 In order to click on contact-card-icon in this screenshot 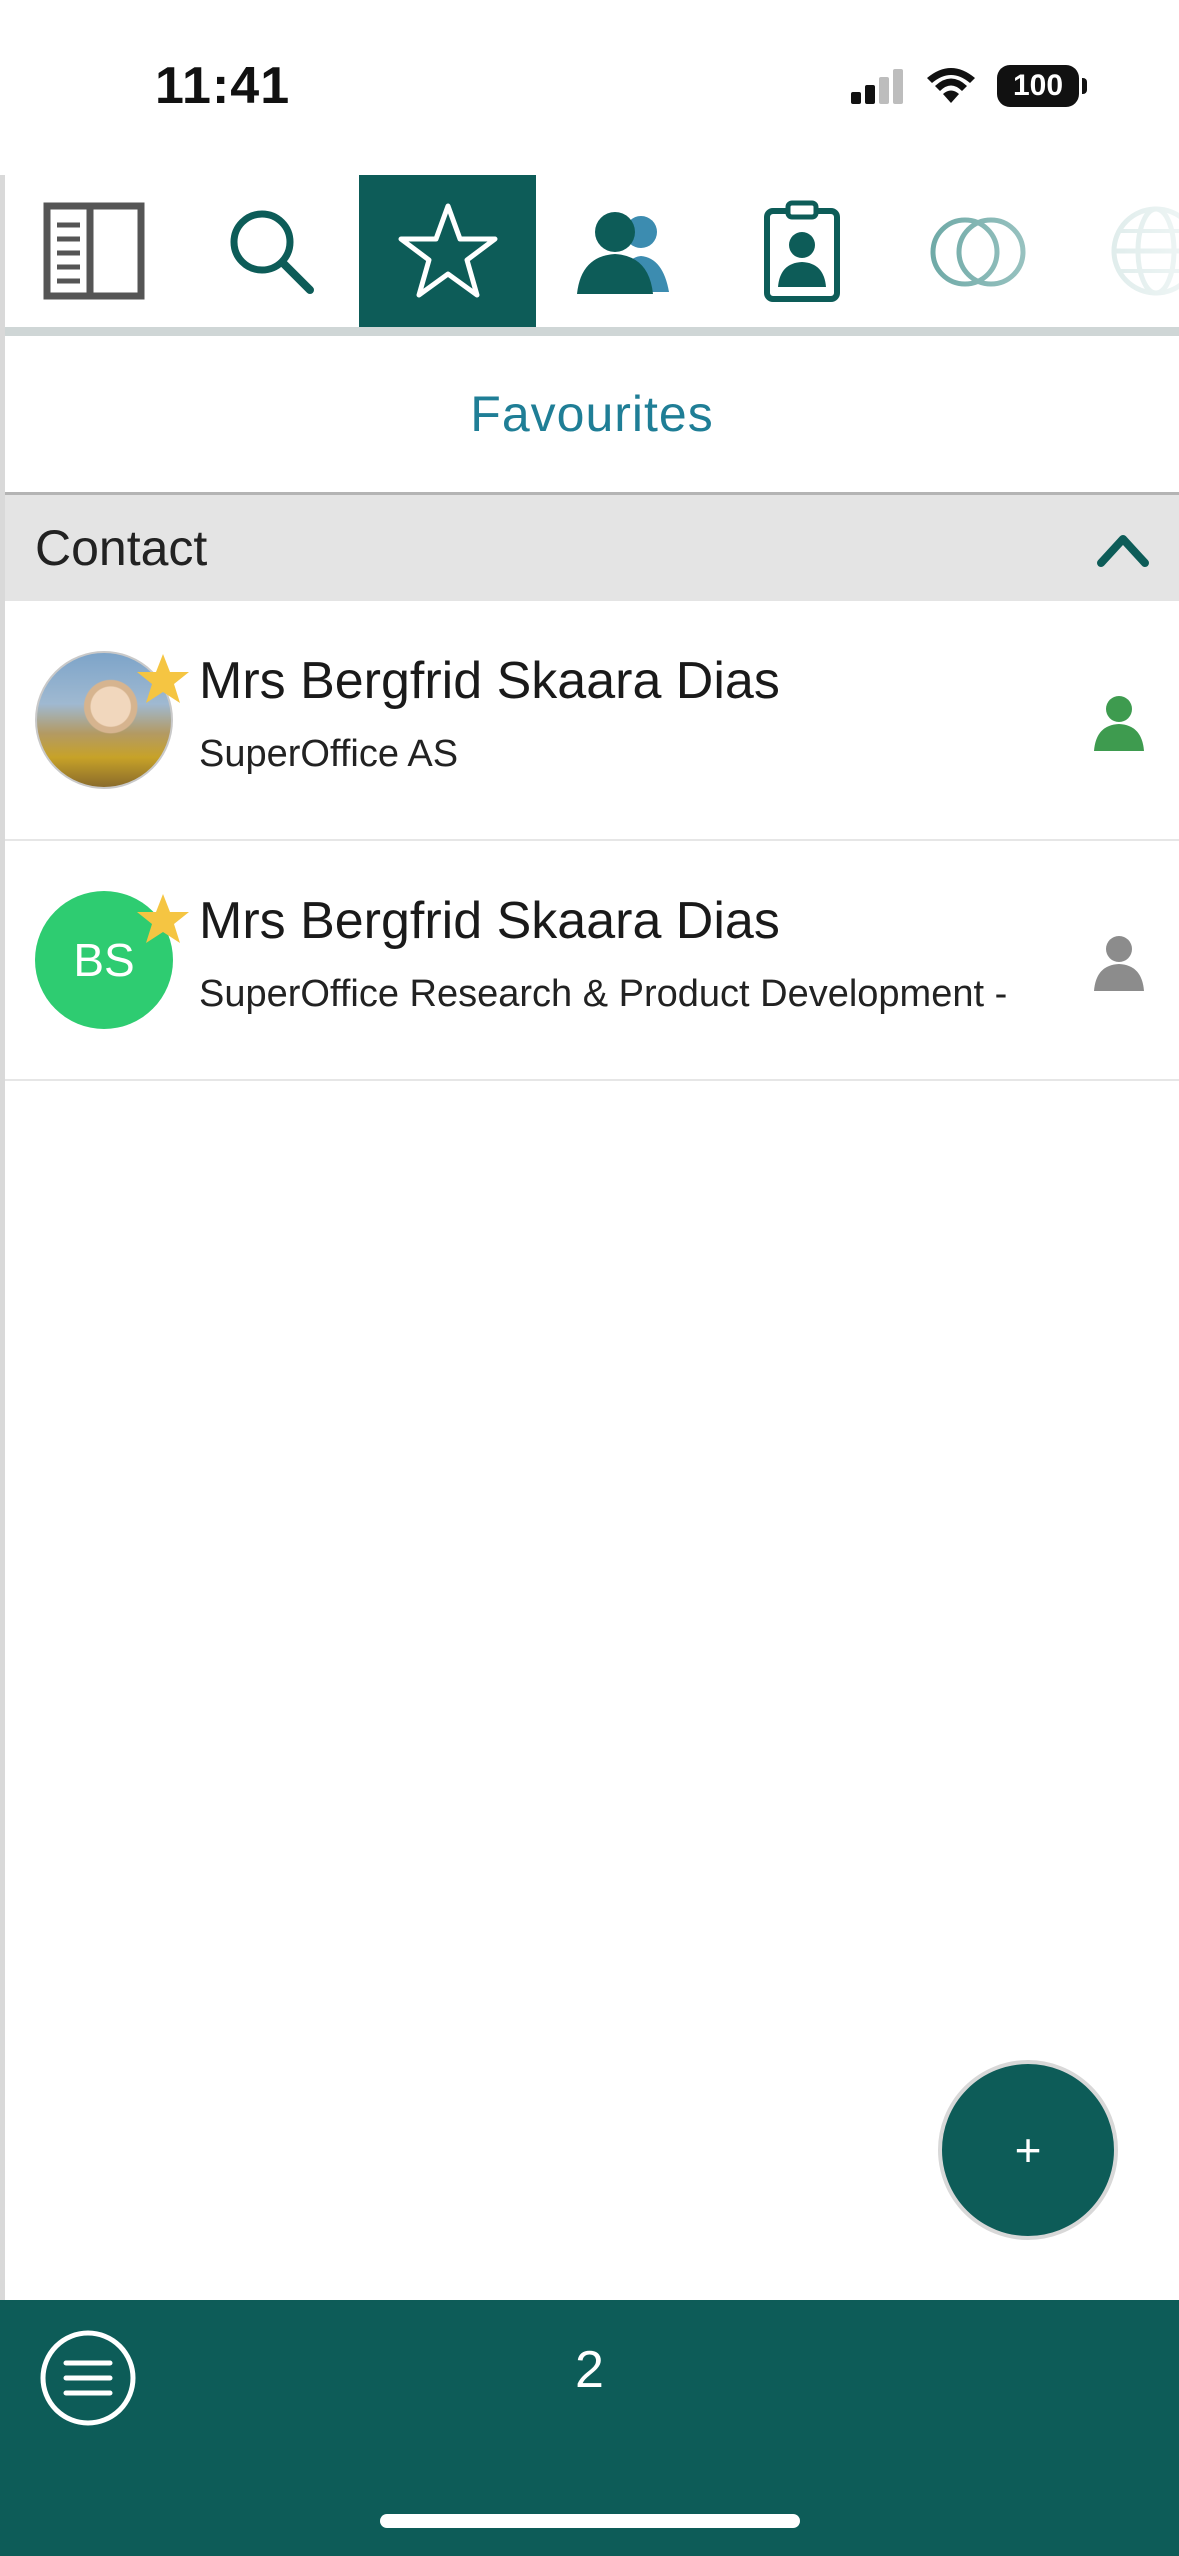, I will do `click(801, 251)`.